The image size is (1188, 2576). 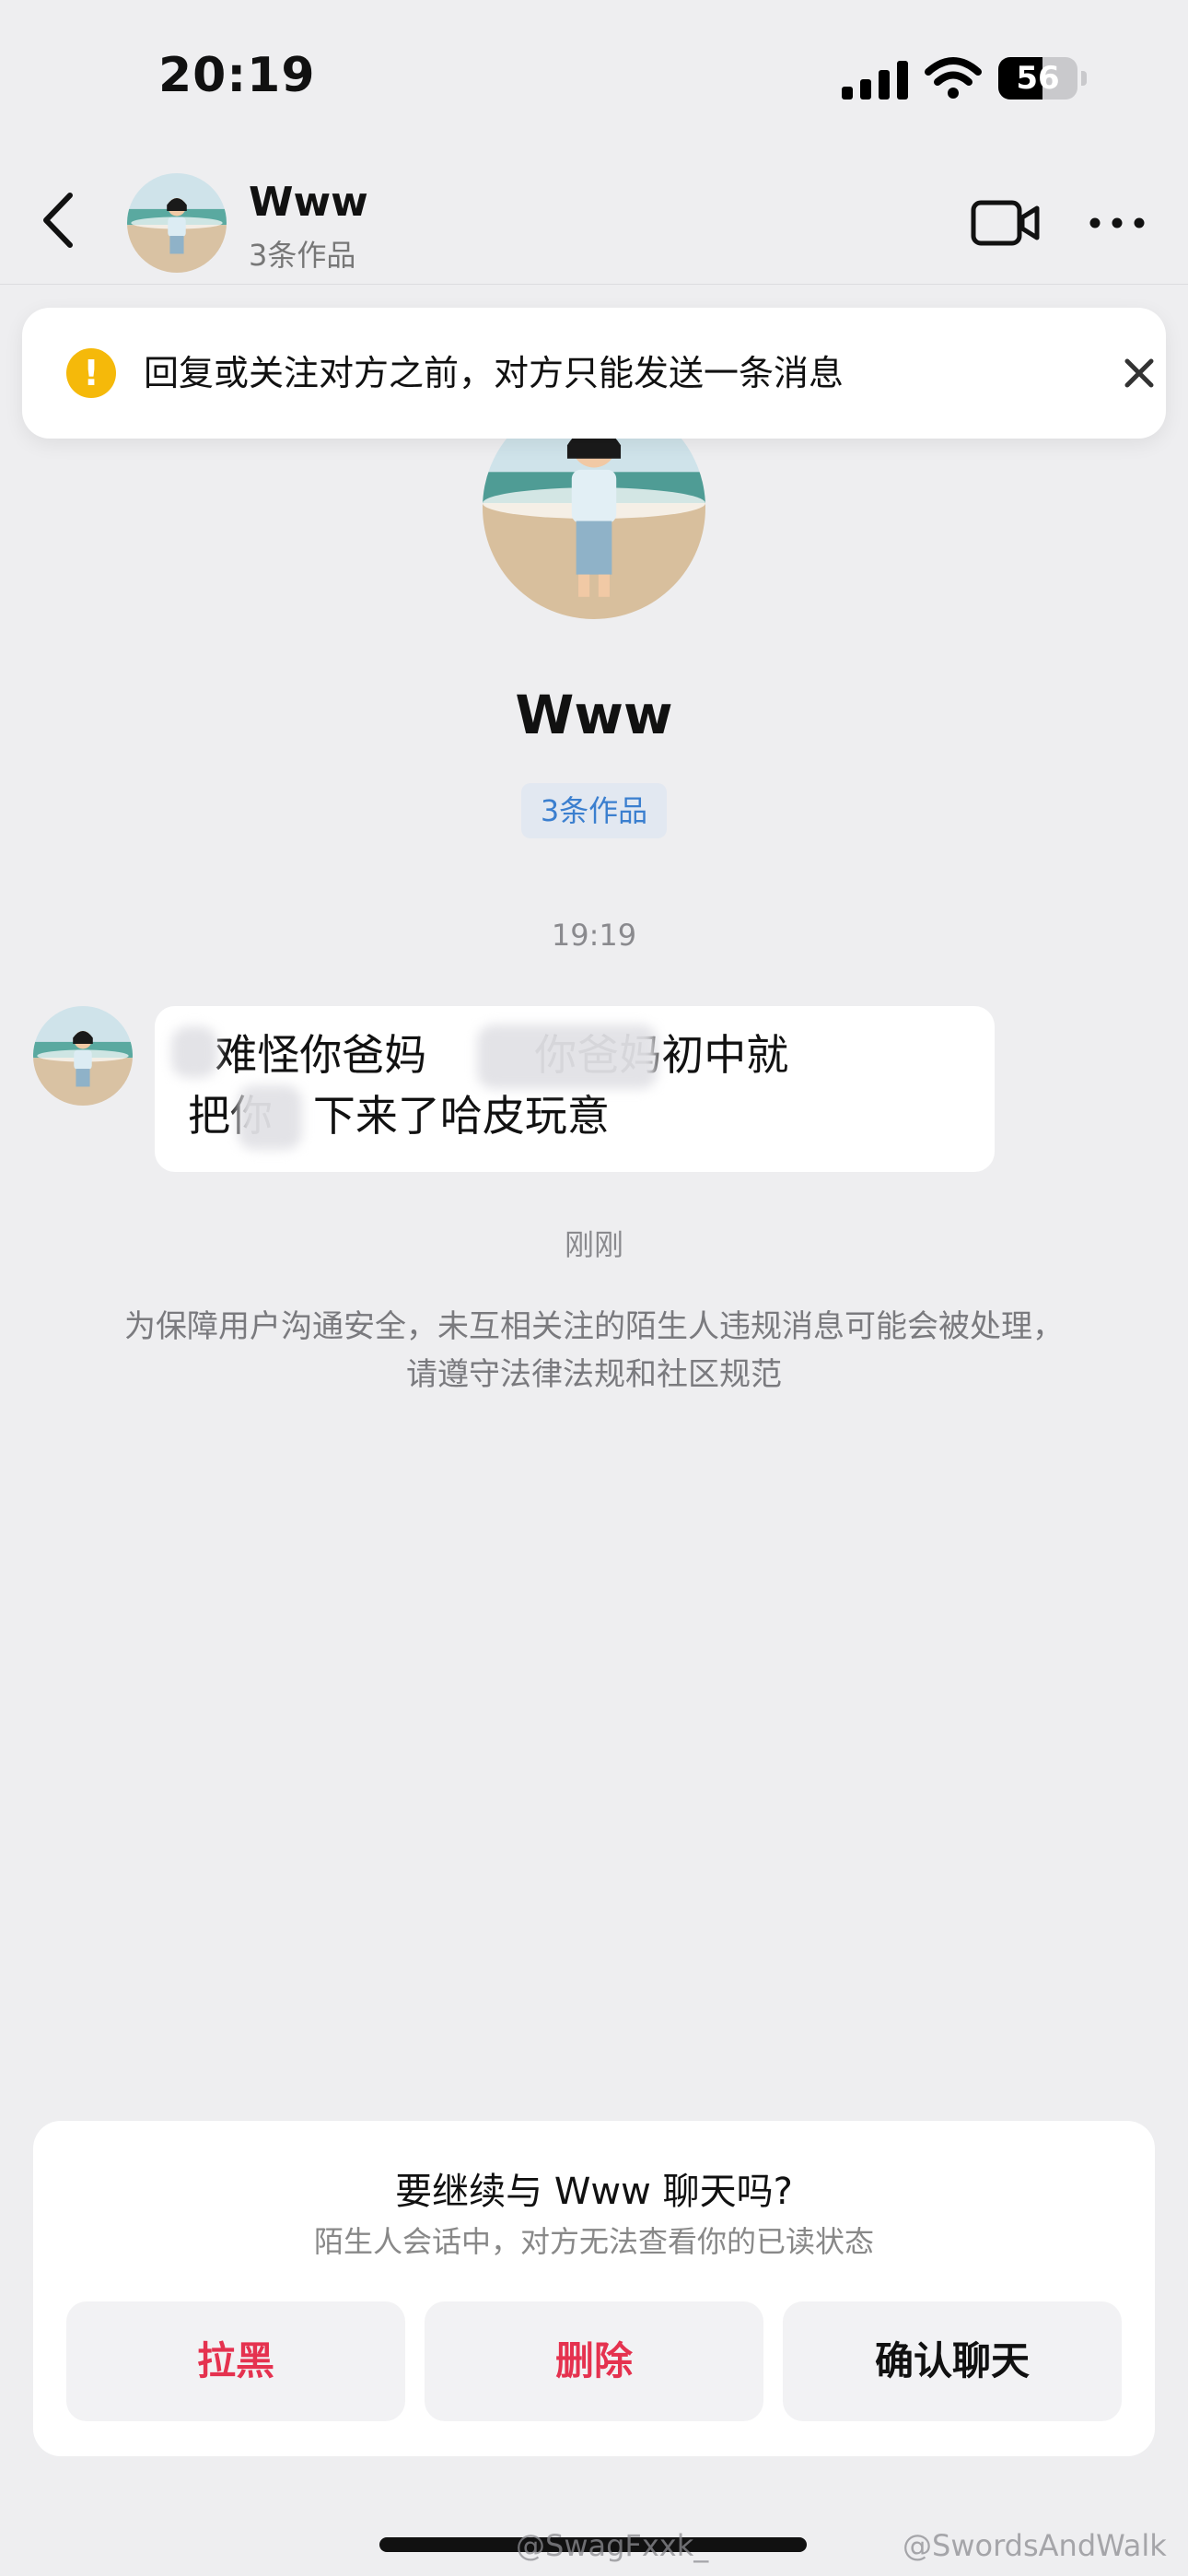 What do you see at coordinates (399, 1116) in the screenshot?
I see `message-line-2: 把你 下来了哈皮玩意` at bounding box center [399, 1116].